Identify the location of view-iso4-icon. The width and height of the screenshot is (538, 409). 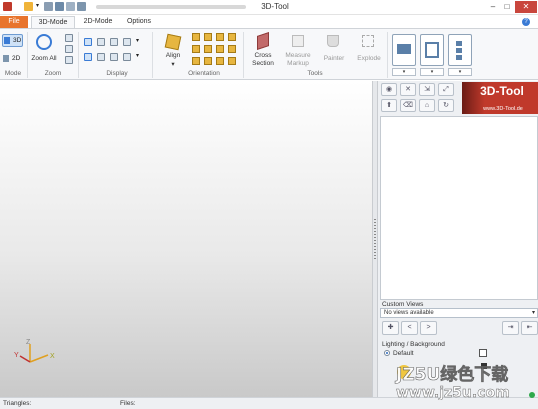
(232, 49).